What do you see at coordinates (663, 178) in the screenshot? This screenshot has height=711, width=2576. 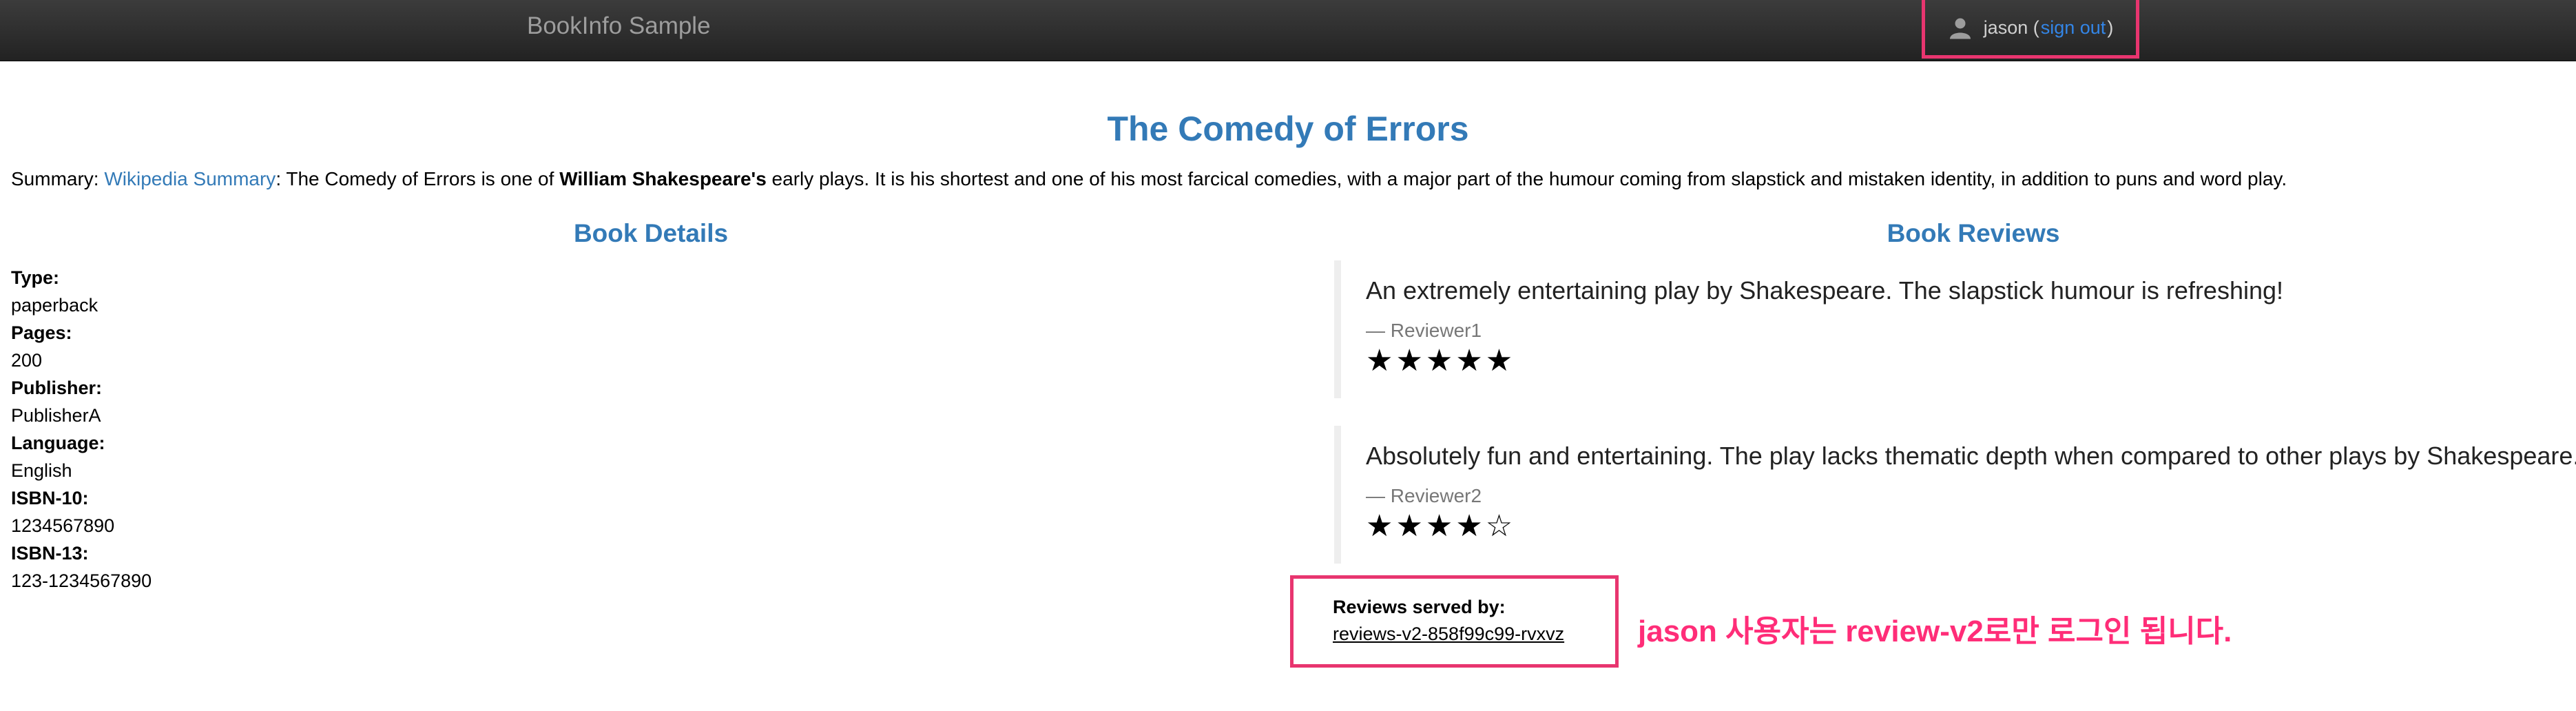 I see `summary-author: William Shakespeare's` at bounding box center [663, 178].